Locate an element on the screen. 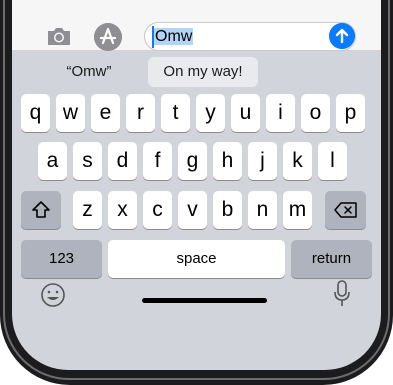 The height and width of the screenshot is (385, 393). key-u: u is located at coordinates (245, 113).